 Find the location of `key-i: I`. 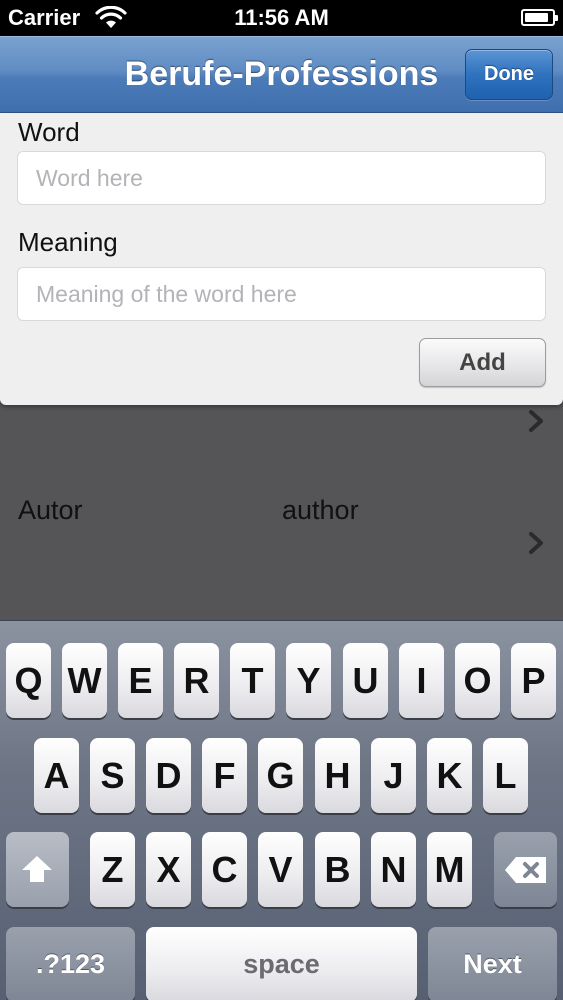

key-i: I is located at coordinates (421, 680).